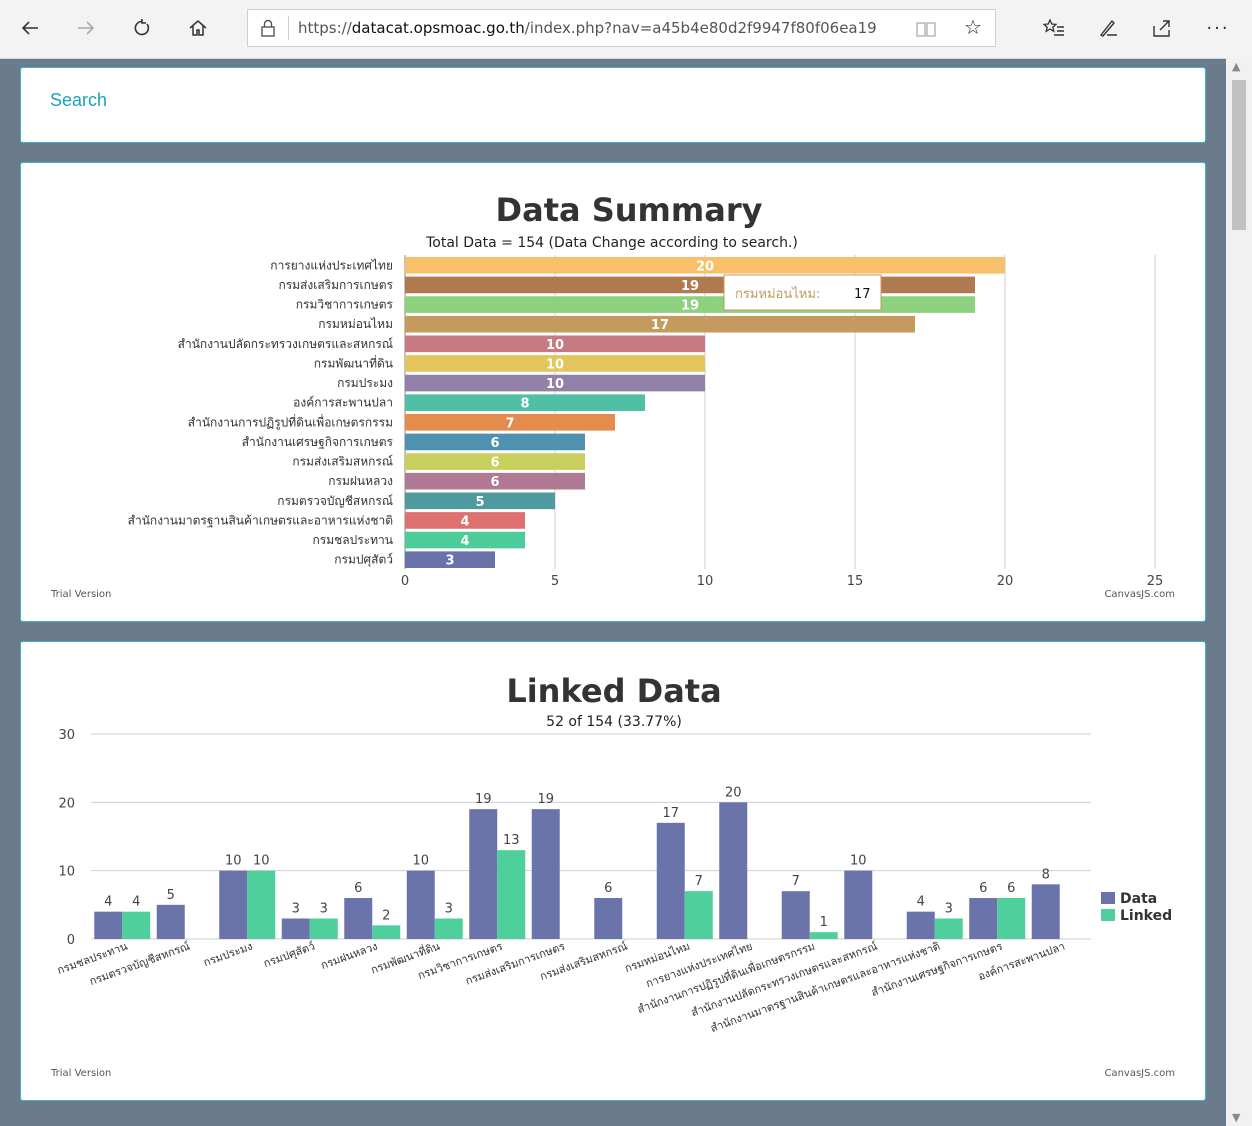 The width and height of the screenshot is (1252, 1126). I want to click on linked-y-tick: 0, so click(71, 940).